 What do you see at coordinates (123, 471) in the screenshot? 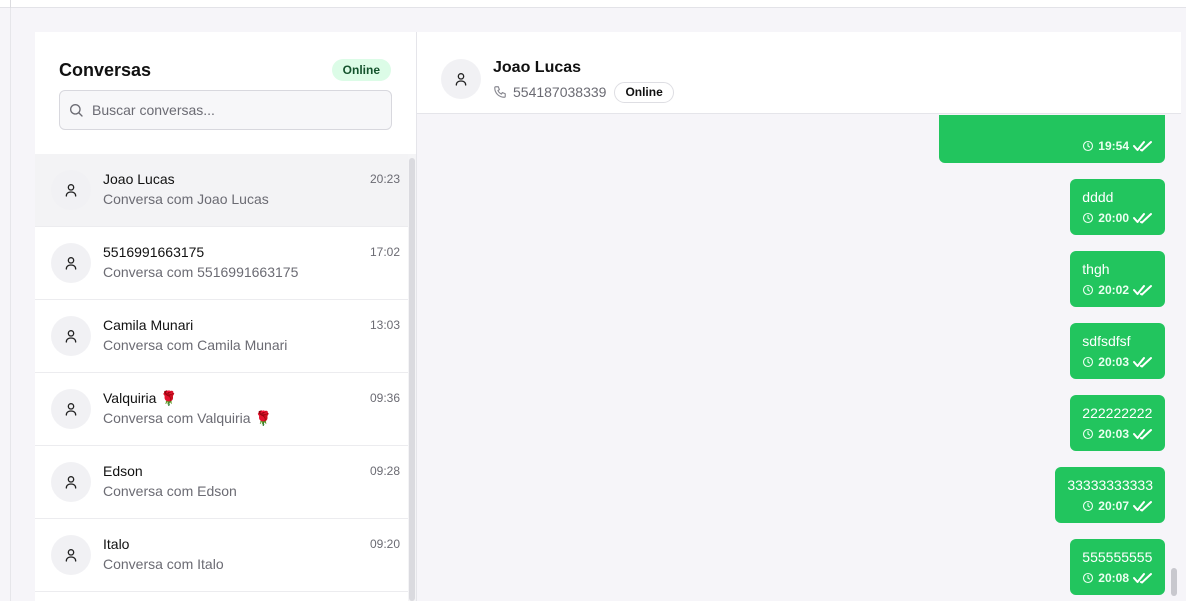
I see `conversation-name: Edson` at bounding box center [123, 471].